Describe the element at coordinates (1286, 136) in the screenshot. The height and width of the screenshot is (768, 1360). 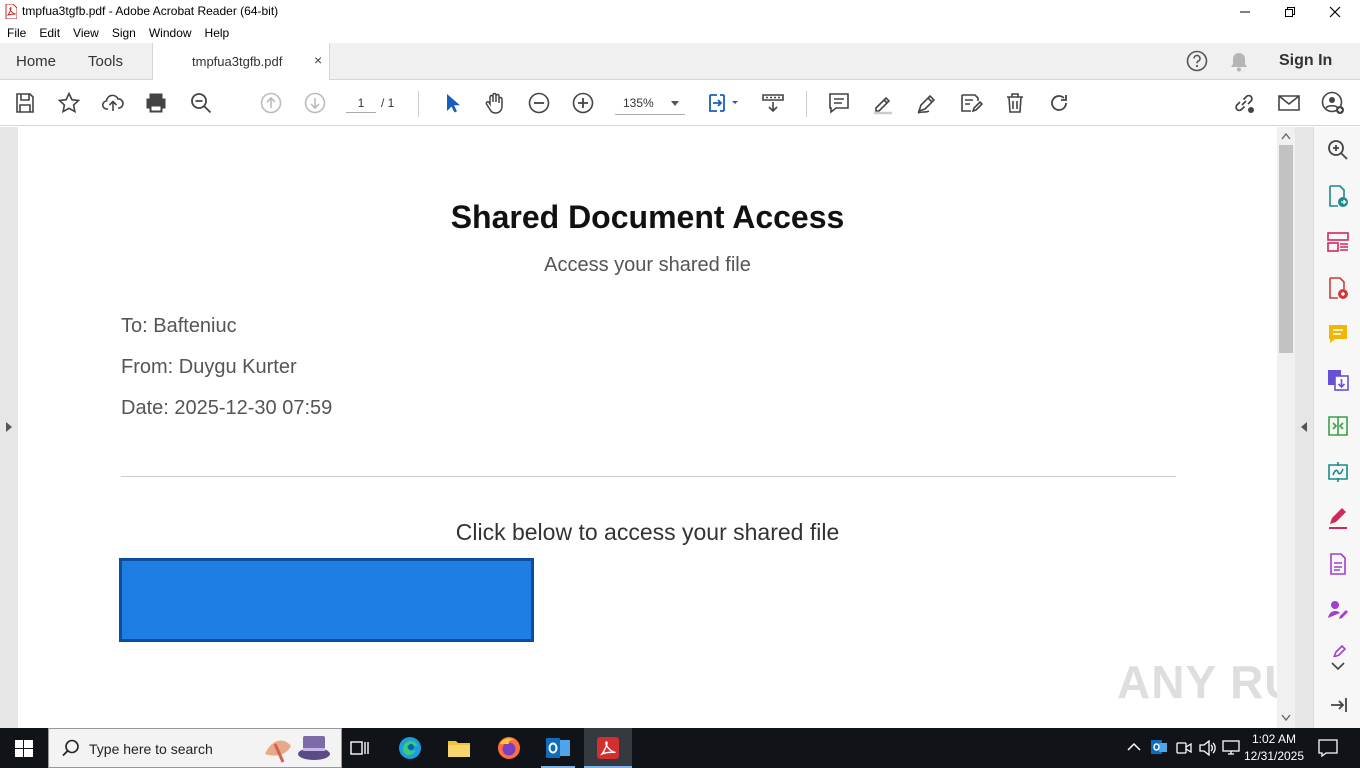
I see `scroll-up-icon` at that location.